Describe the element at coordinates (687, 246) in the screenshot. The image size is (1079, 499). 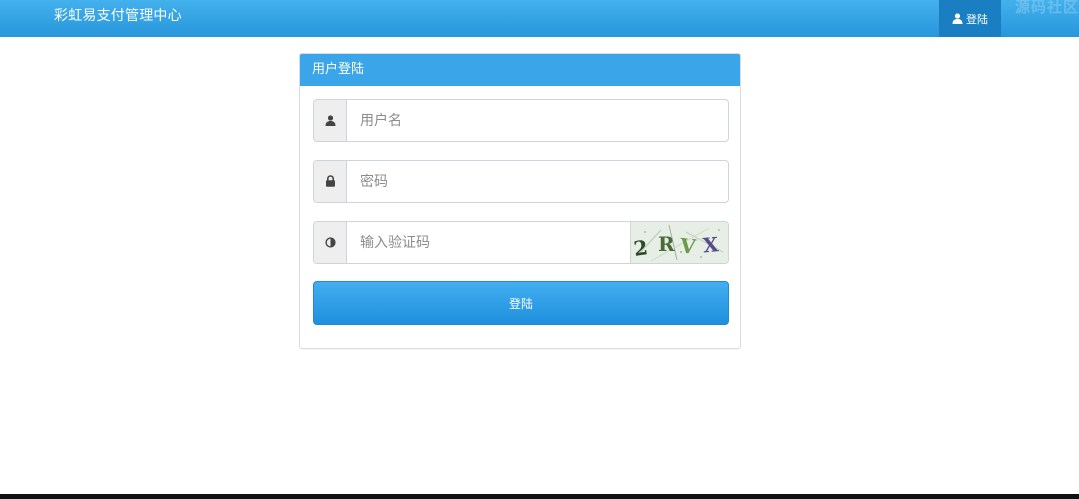
I see `captcha-char-3: V` at that location.